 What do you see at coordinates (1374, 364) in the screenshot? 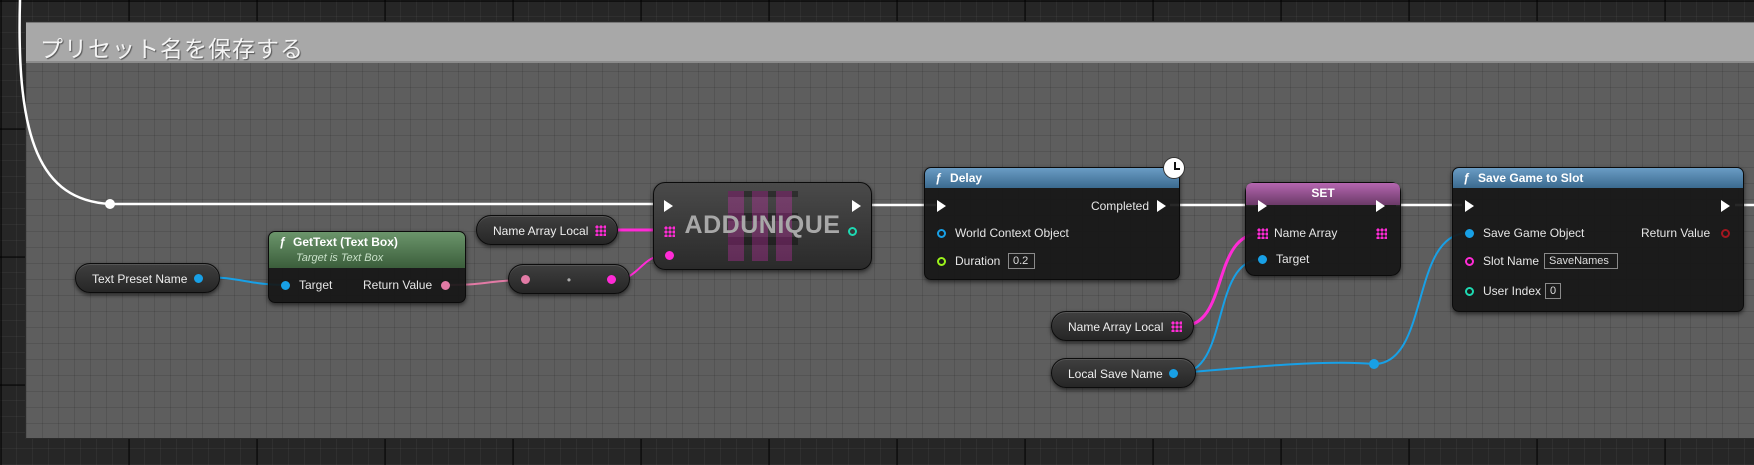
I see `reroute-node-object` at bounding box center [1374, 364].